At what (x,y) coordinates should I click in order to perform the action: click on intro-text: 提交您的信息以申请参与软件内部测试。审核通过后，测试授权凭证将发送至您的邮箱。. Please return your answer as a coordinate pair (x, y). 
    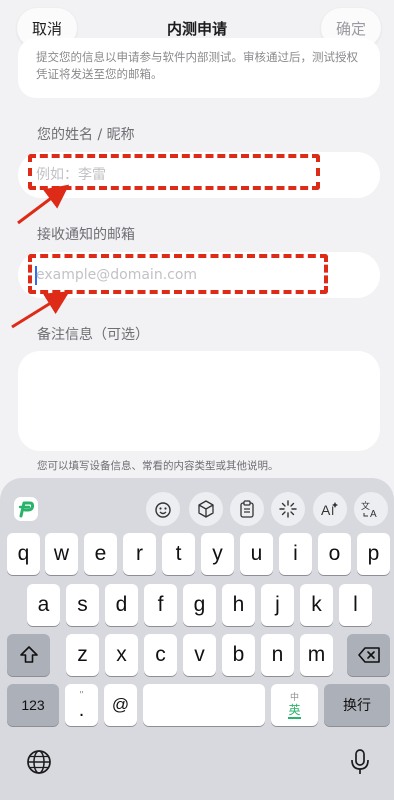
    Looking at the image, I should click on (197, 65).